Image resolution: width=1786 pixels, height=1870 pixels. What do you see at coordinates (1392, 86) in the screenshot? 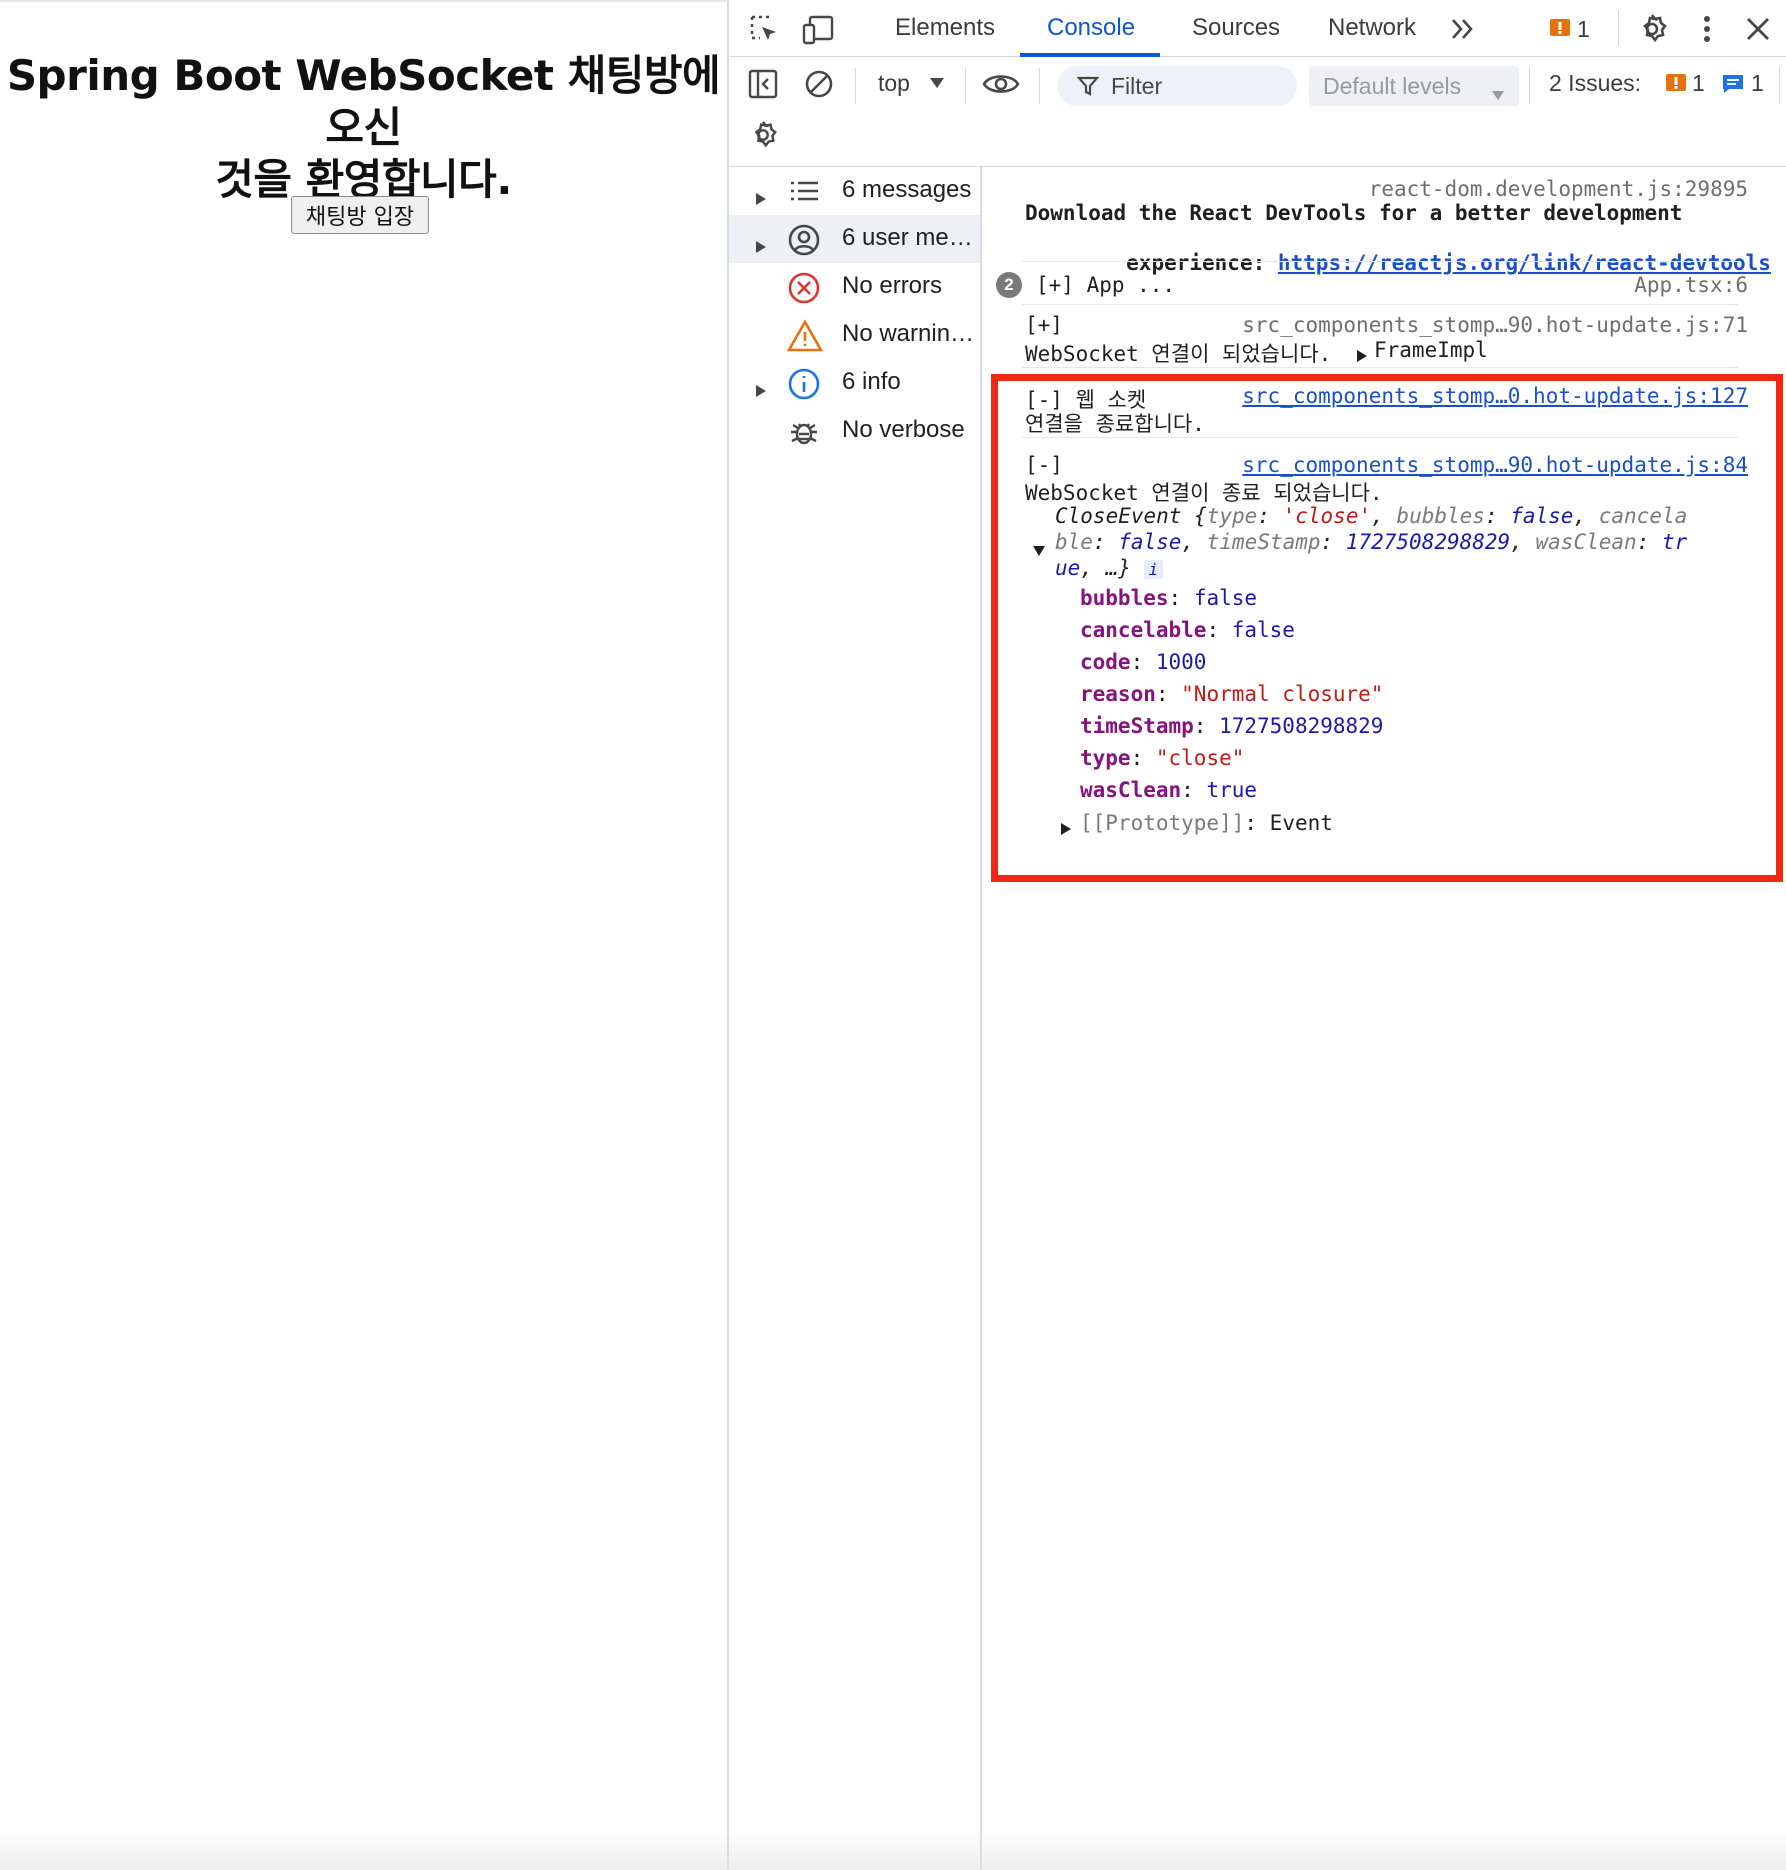
I see `log-levels-label: Default levels` at bounding box center [1392, 86].